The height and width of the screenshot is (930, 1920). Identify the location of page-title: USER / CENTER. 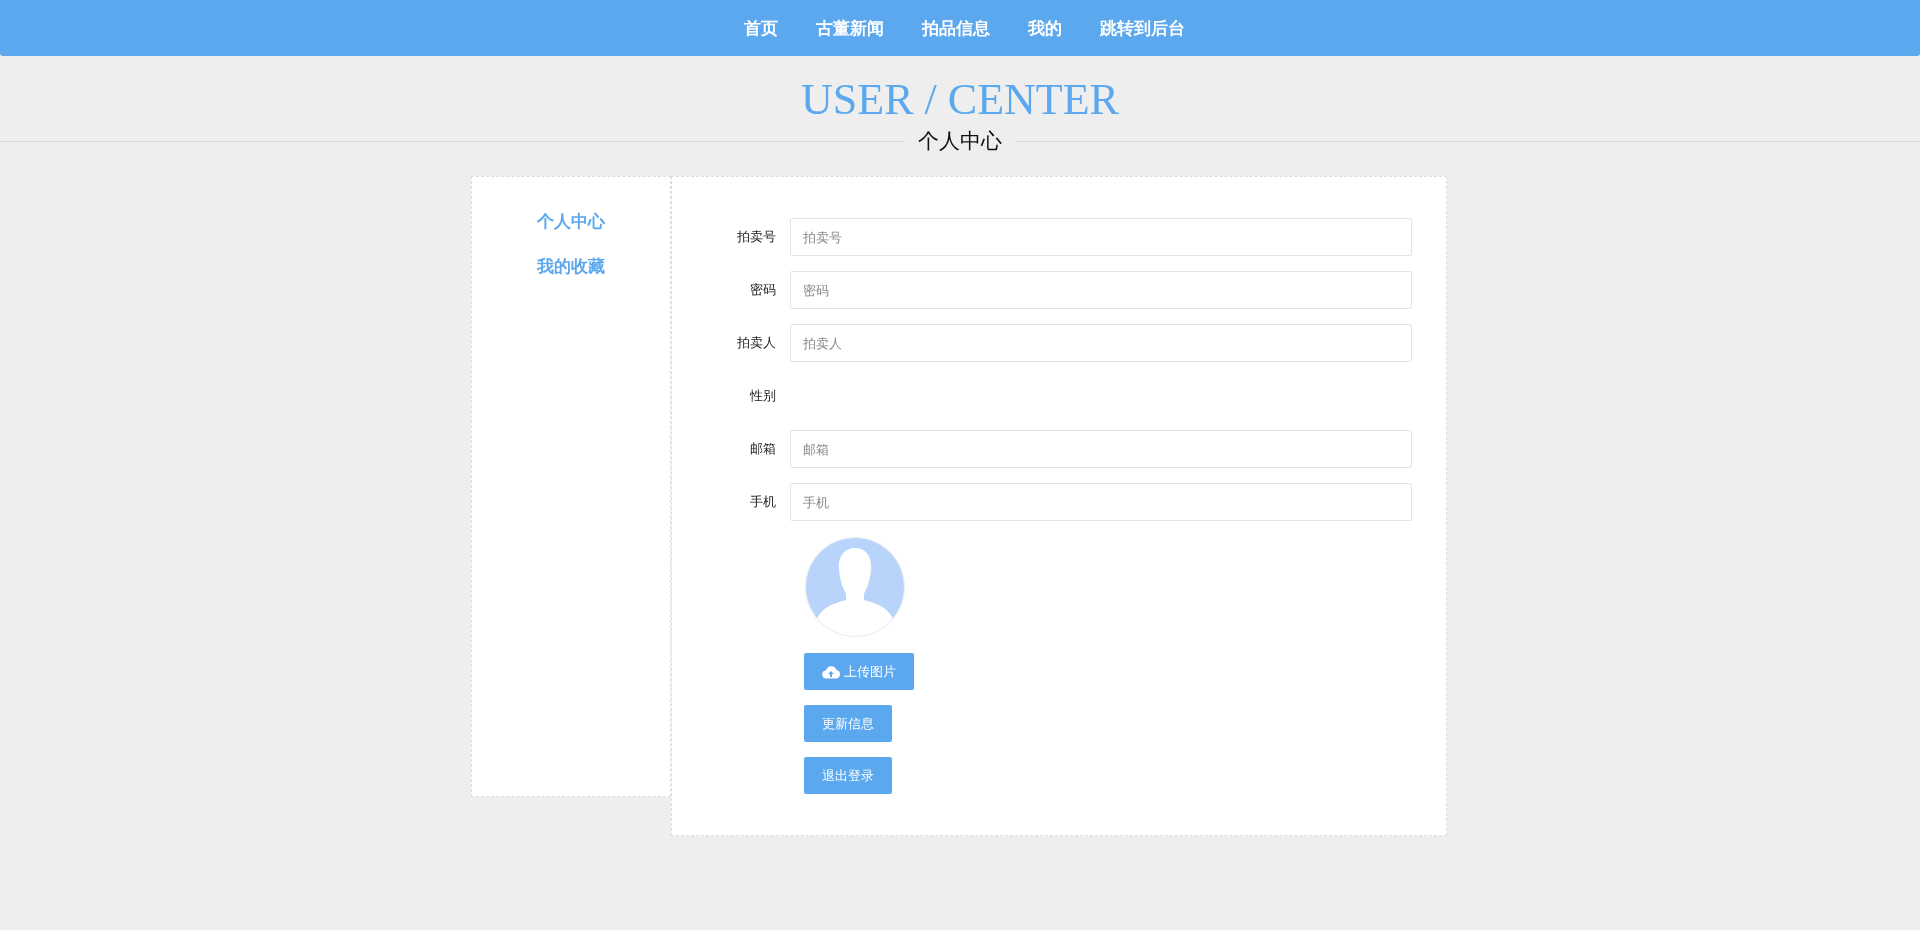
(960, 100).